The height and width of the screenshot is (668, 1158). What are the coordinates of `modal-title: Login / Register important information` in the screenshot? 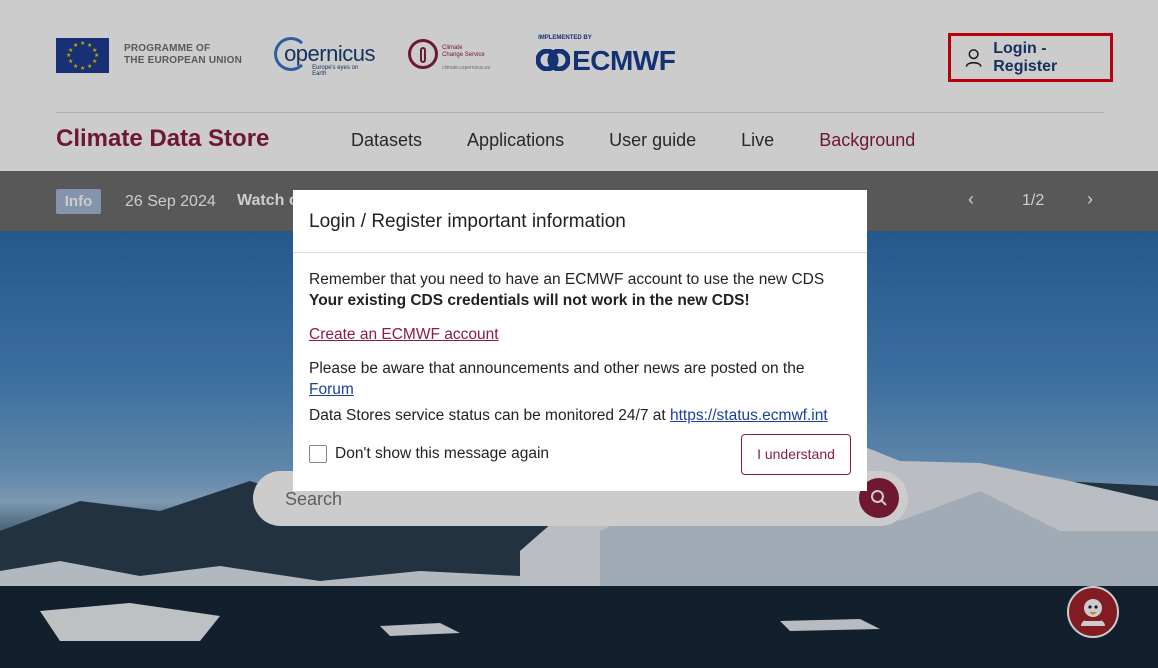 It's located at (580, 221).